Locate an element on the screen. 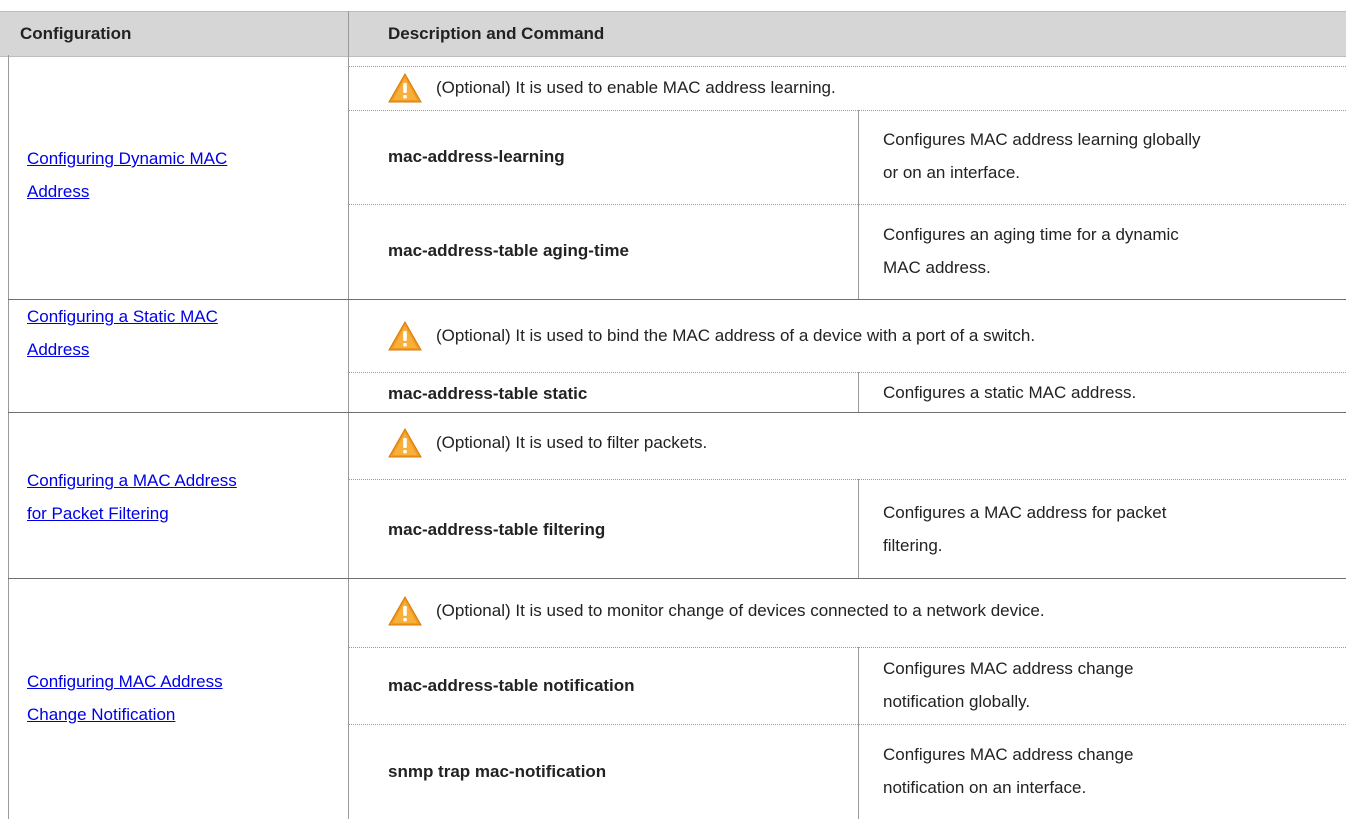 The height and width of the screenshot is (819, 1357). desc-line1: Configures a static MAC address. is located at coordinates (1010, 392).